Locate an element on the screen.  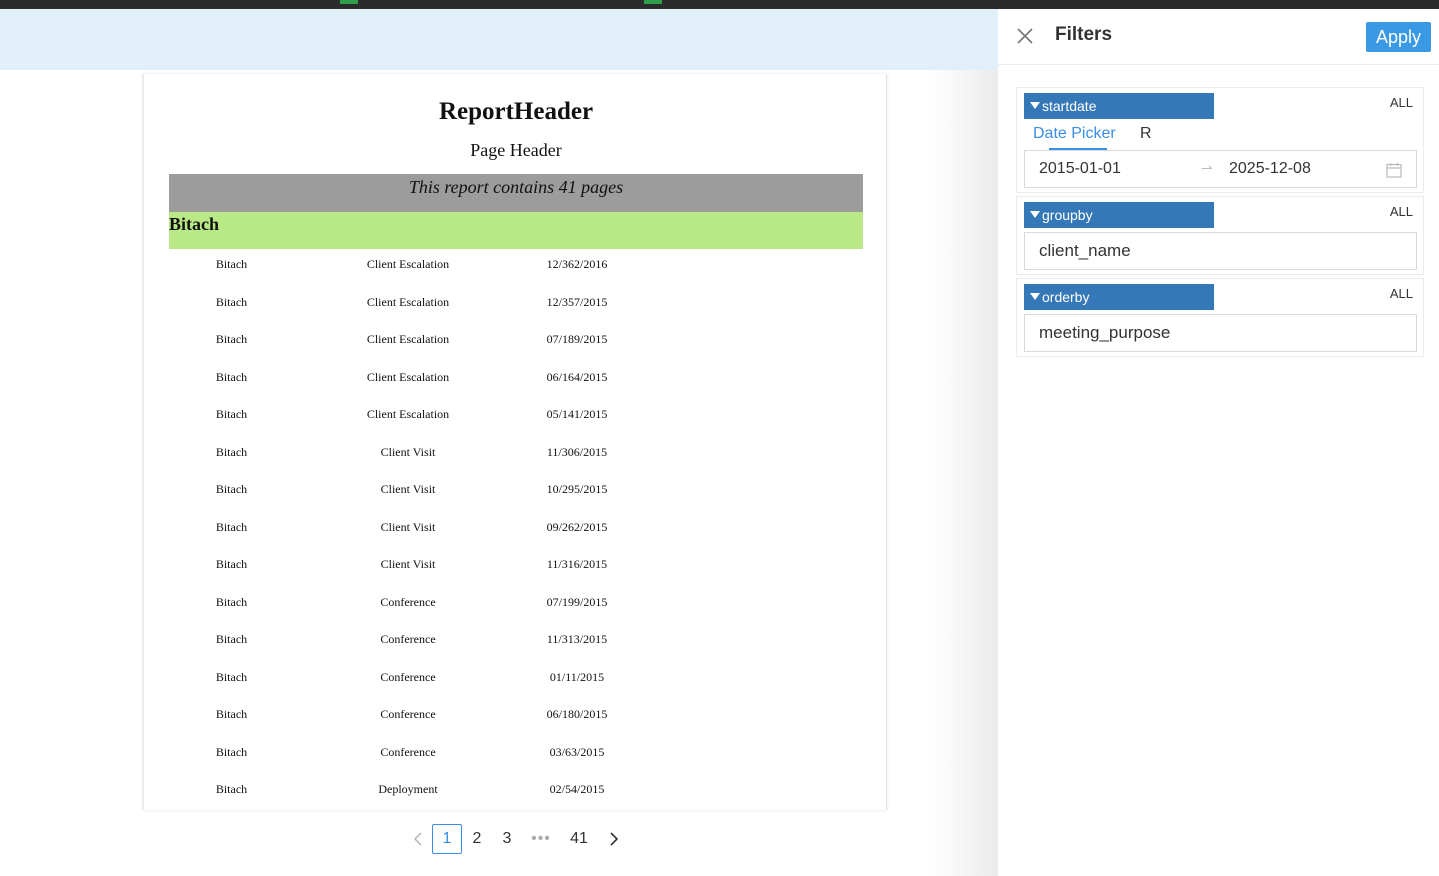
filters-title: Filters is located at coordinates (1084, 34).